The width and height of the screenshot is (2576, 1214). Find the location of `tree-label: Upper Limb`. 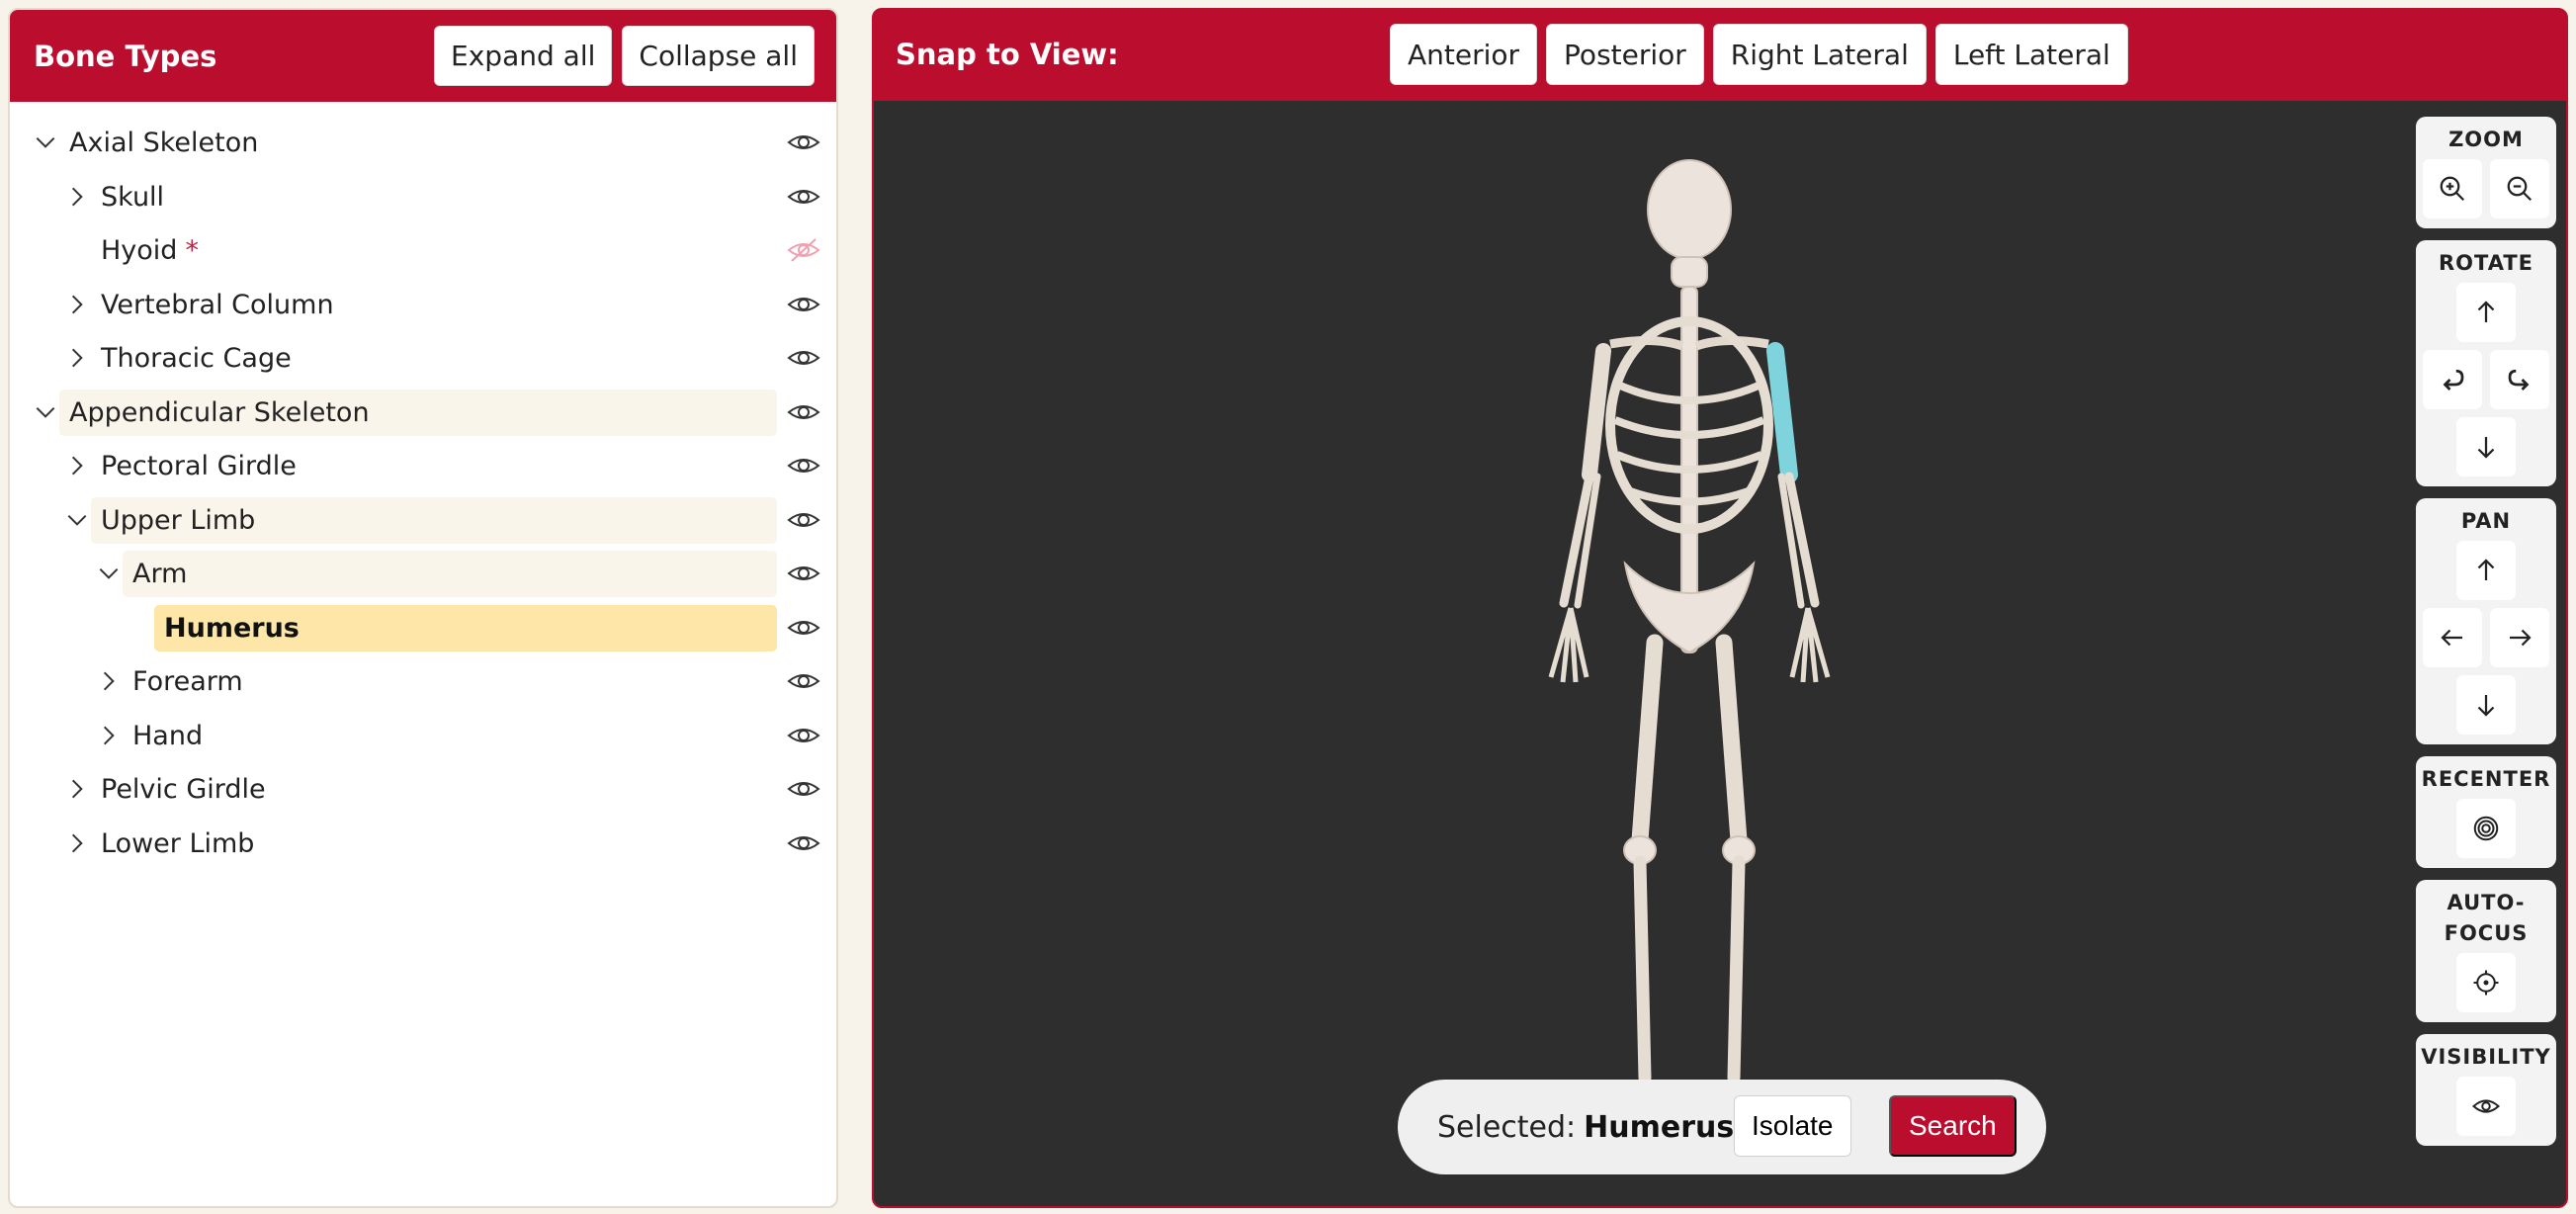

tree-label: Upper Limb is located at coordinates (434, 520).